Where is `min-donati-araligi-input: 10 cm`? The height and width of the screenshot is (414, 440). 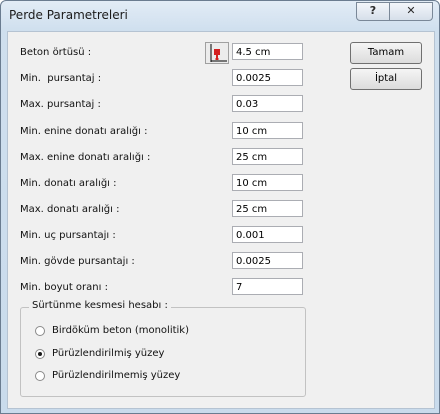
min-donati-araligi-input: 10 cm is located at coordinates (267, 182).